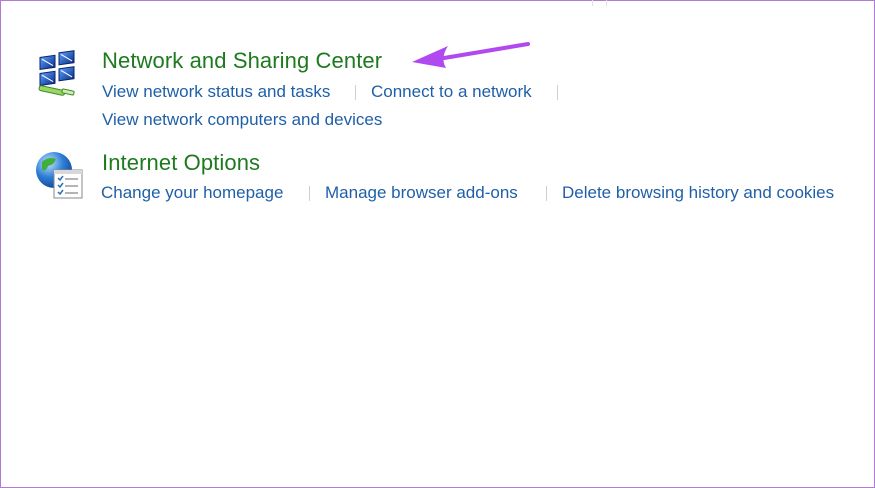  I want to click on internet-options-icon, so click(59, 177).